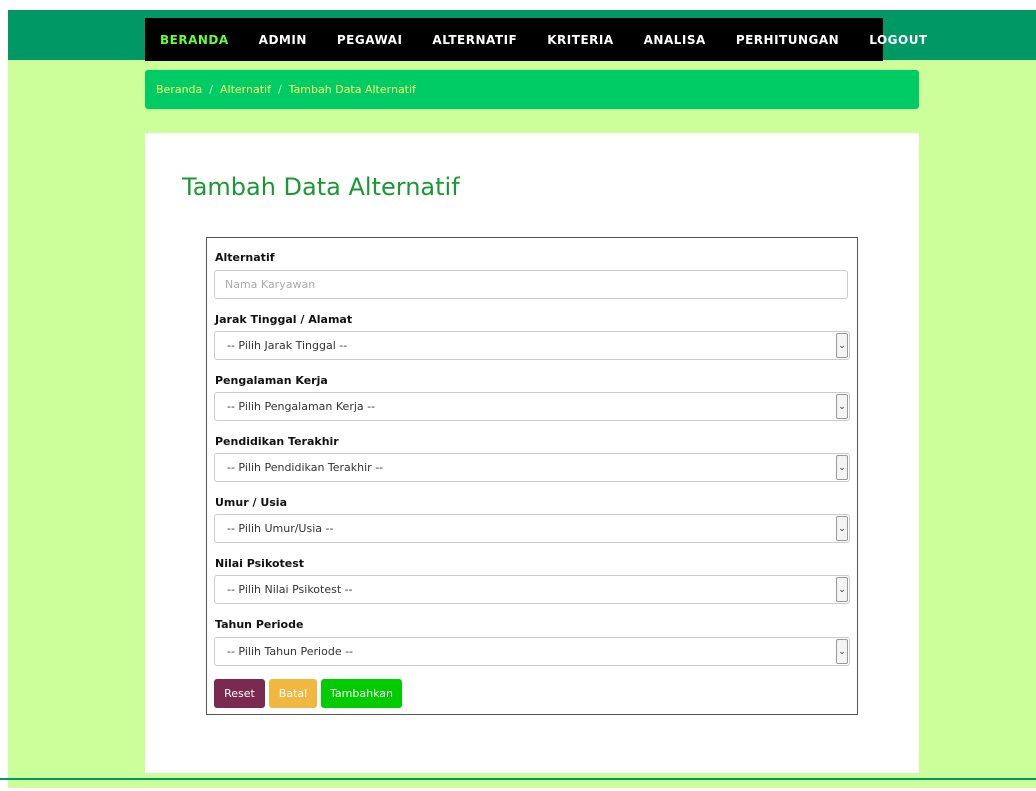 The width and height of the screenshot is (1036, 791). What do you see at coordinates (245, 257) in the screenshot?
I see `alternatif-label: Alternatif` at bounding box center [245, 257].